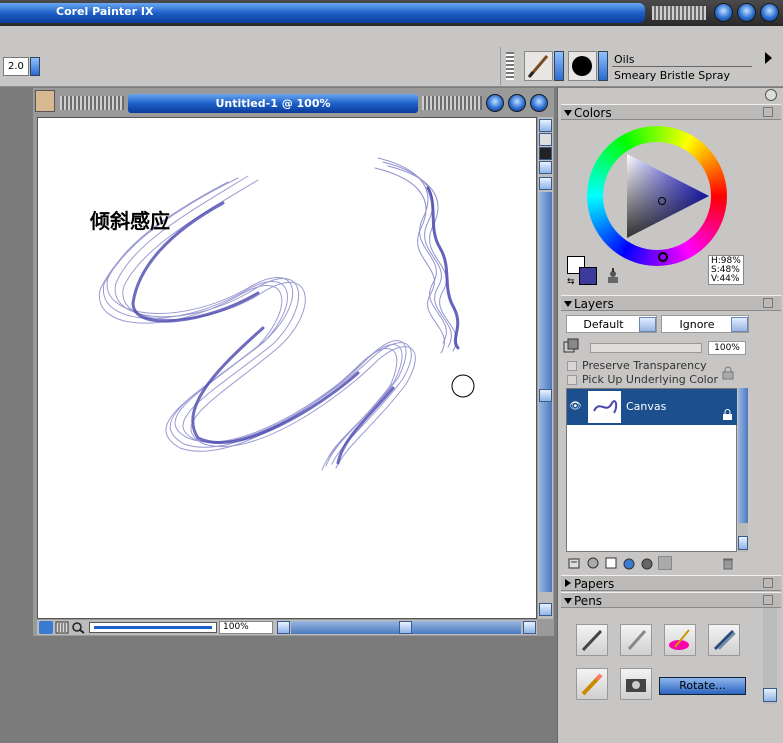  I want to click on grid-icon, so click(545, 139).